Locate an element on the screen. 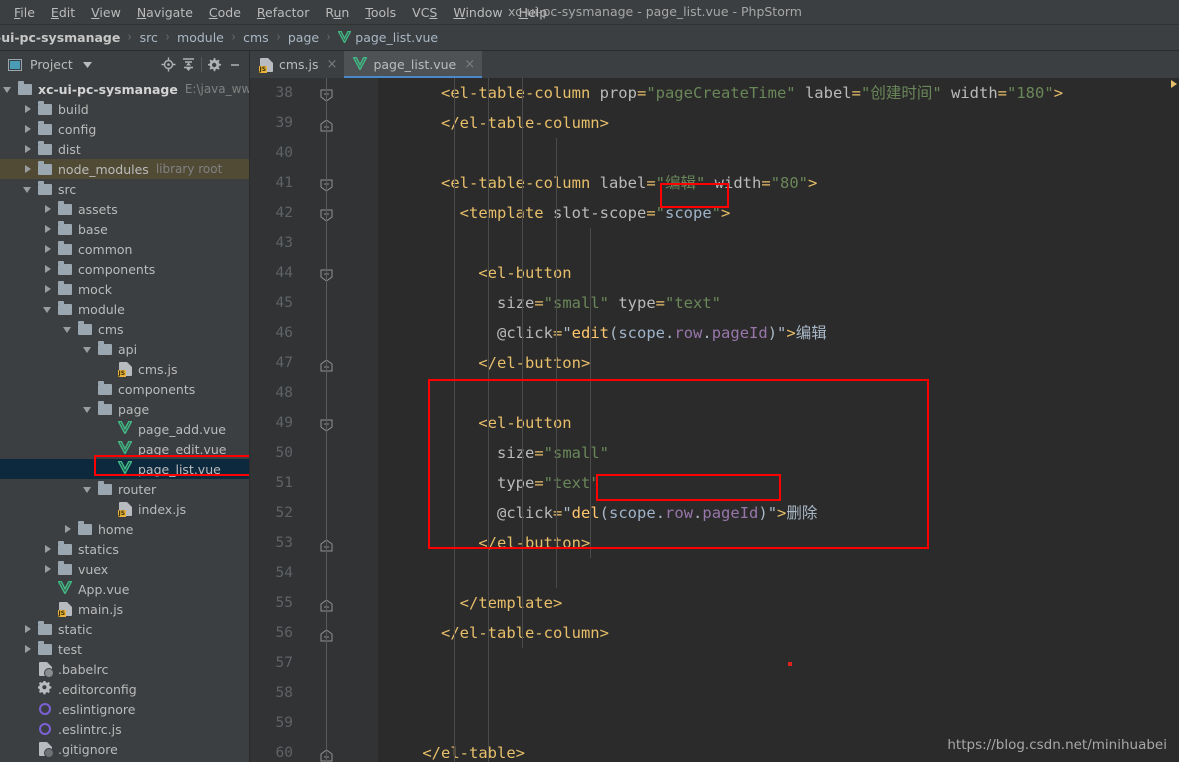  gutter-line-39: 39 is located at coordinates (314, 123).